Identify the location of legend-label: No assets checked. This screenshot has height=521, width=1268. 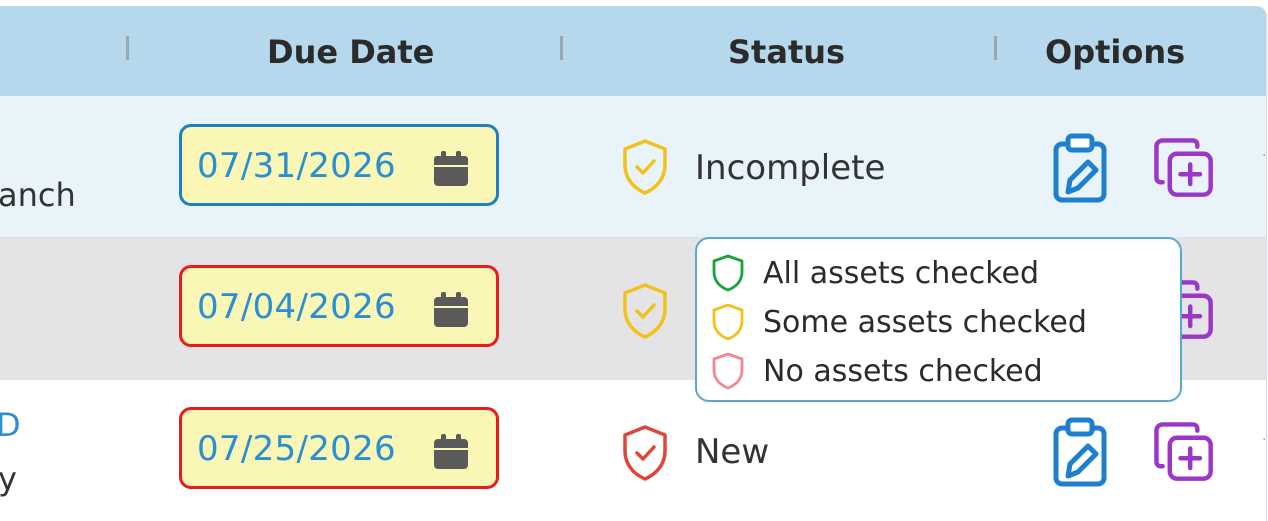
(903, 371).